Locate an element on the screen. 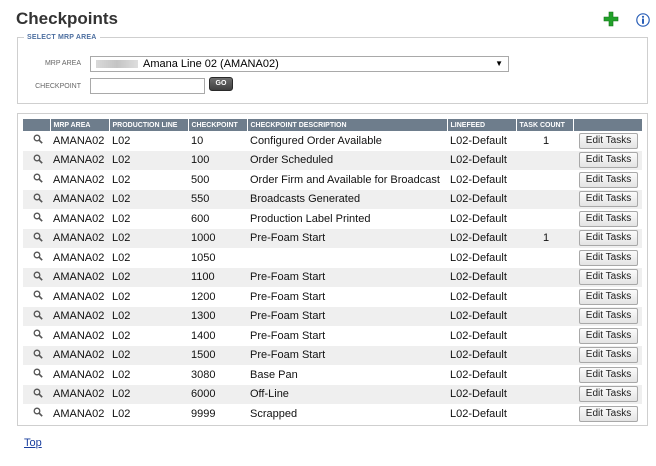 The width and height of the screenshot is (656, 466). cell-checkpoint: 1300 is located at coordinates (217, 316).